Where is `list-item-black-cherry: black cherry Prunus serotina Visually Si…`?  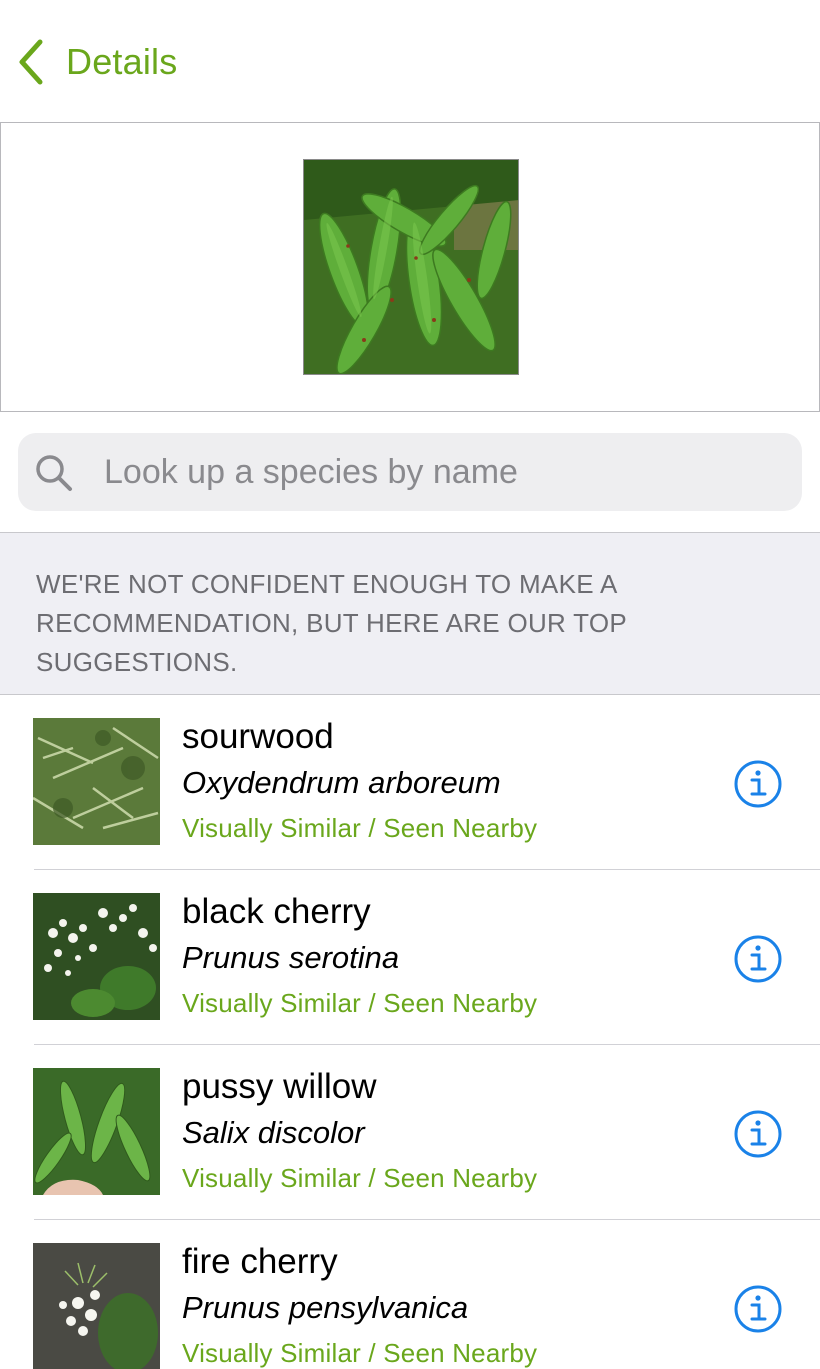 list-item-black-cherry: black cherry Prunus serotina Visually Si… is located at coordinates (410, 957).